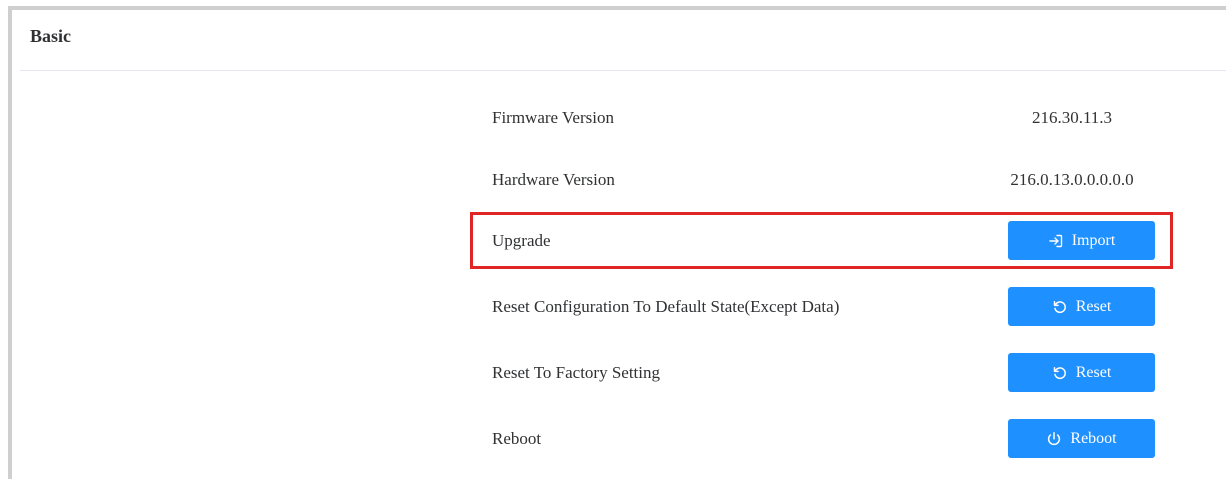 This screenshot has height=479, width=1226. I want to click on reset-config-button: Reset, so click(1081, 306).